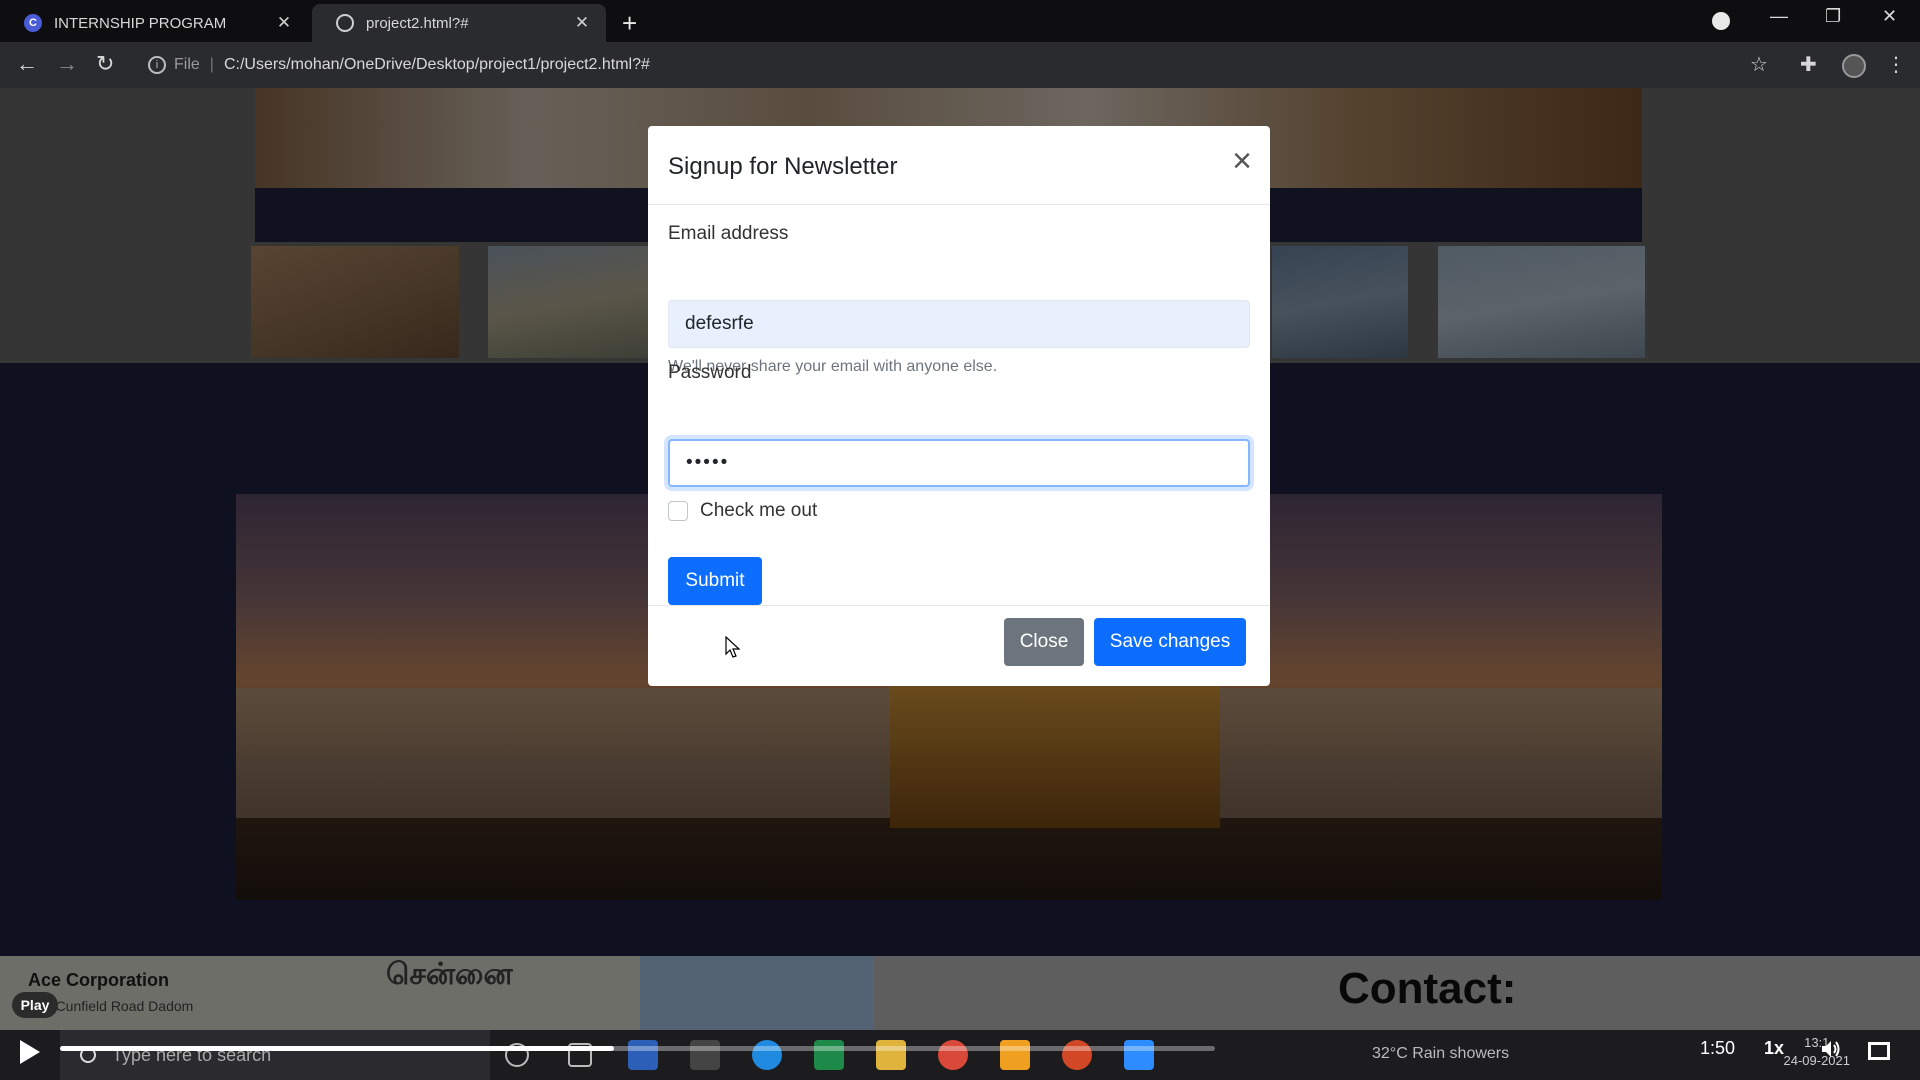  I want to click on new-tab-button: +, so click(629, 23).